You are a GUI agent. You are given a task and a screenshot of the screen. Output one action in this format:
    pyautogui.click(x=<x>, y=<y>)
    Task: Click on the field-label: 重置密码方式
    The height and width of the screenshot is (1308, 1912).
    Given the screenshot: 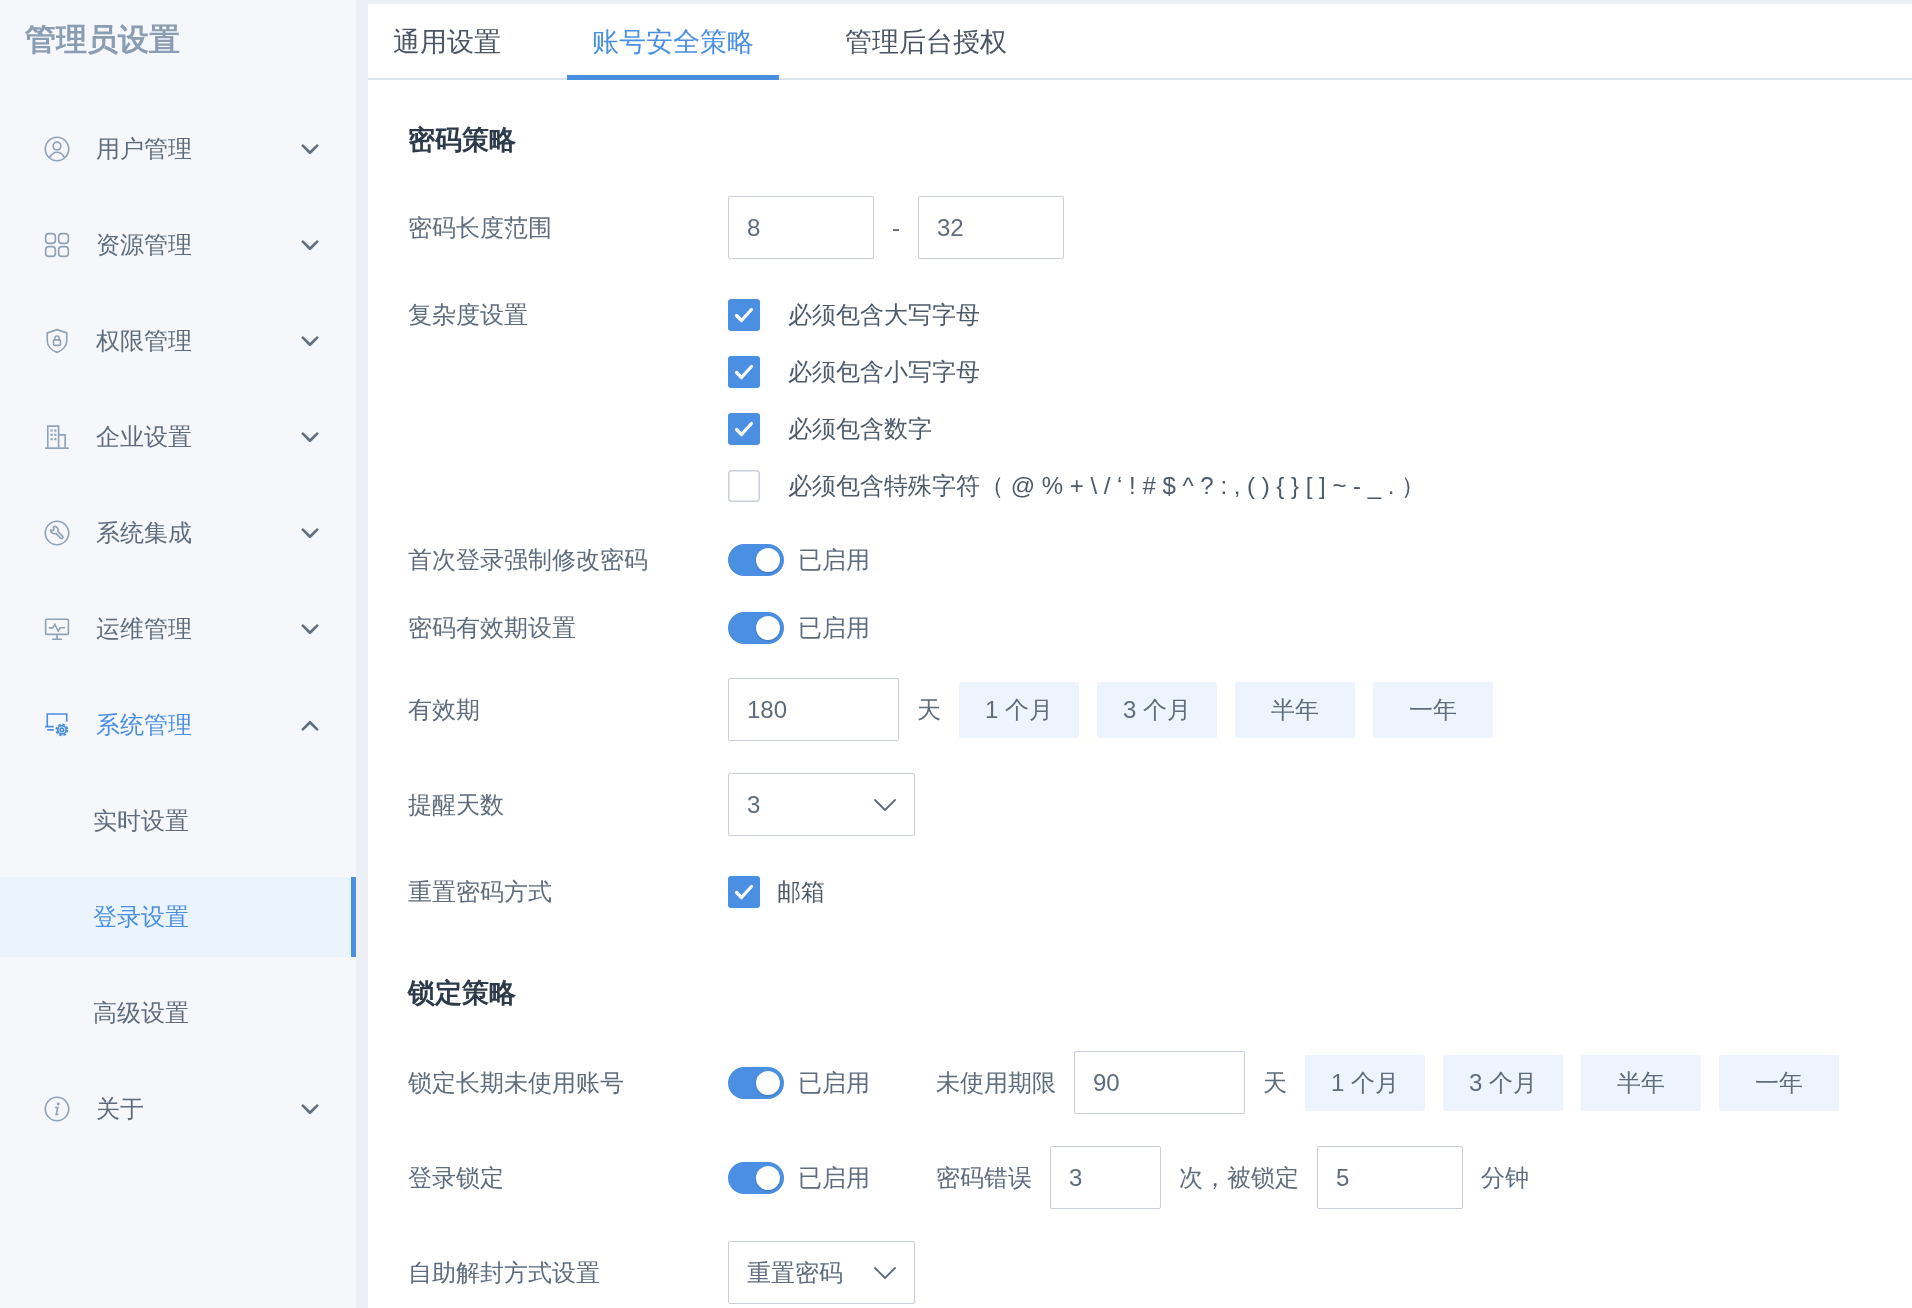 What is the action you would take?
    pyautogui.click(x=480, y=892)
    